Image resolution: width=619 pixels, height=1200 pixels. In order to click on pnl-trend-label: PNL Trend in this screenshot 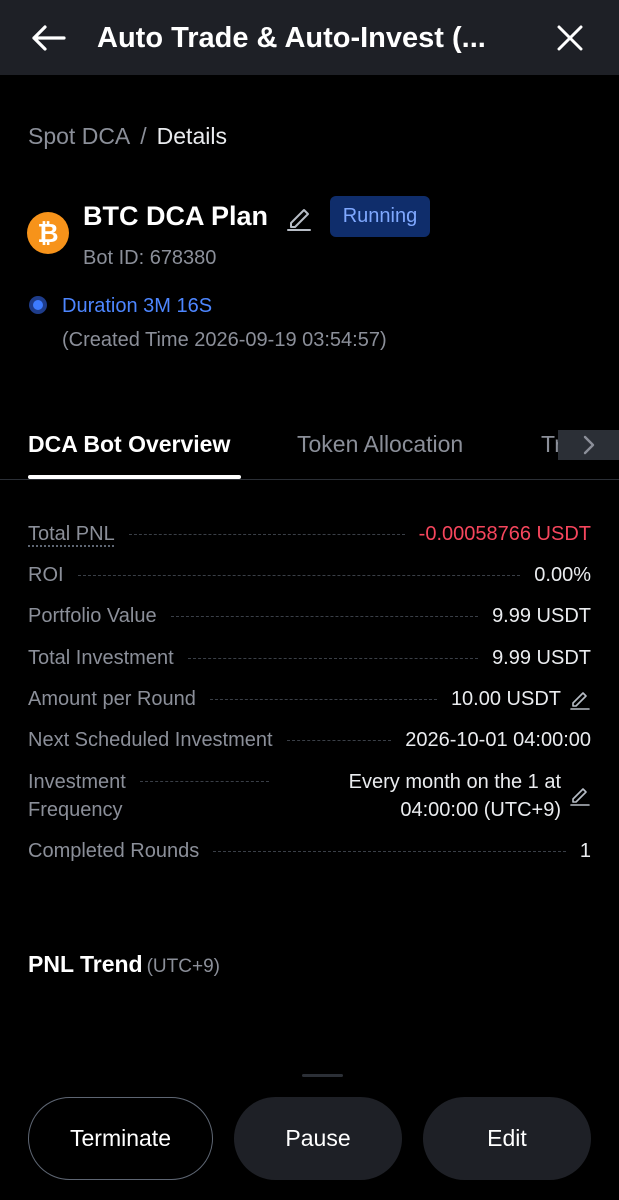, I will do `click(85, 964)`.